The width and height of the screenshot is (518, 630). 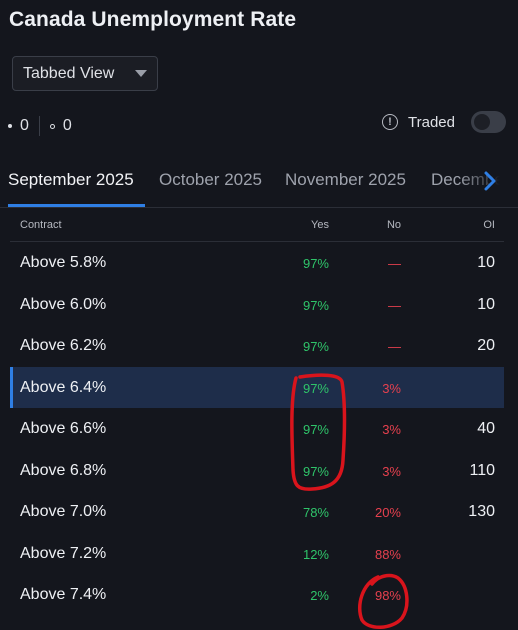 What do you see at coordinates (316, 512) in the screenshot?
I see `row-yes-price: 78%` at bounding box center [316, 512].